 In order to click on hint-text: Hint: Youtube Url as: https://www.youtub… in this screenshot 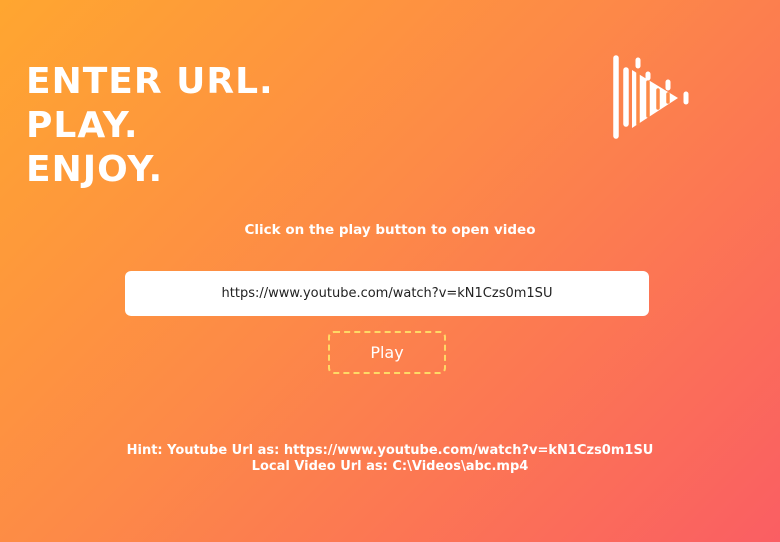, I will do `click(390, 459)`.